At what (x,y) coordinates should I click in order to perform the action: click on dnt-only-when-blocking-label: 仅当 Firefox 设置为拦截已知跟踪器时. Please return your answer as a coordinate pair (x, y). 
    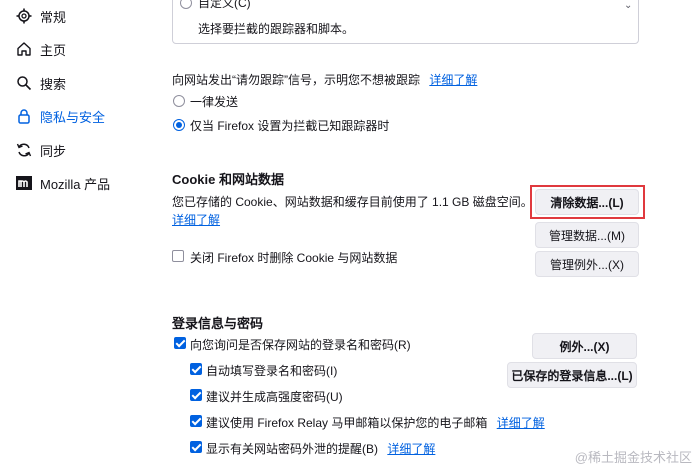
    Looking at the image, I should click on (290, 126).